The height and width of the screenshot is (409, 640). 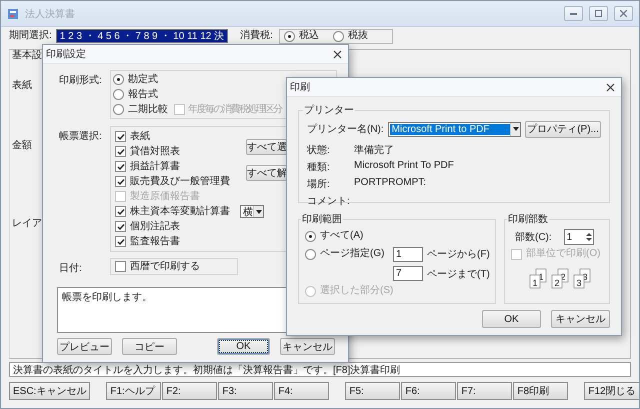 I want to click on radio-label: 税抜, so click(x=358, y=36).